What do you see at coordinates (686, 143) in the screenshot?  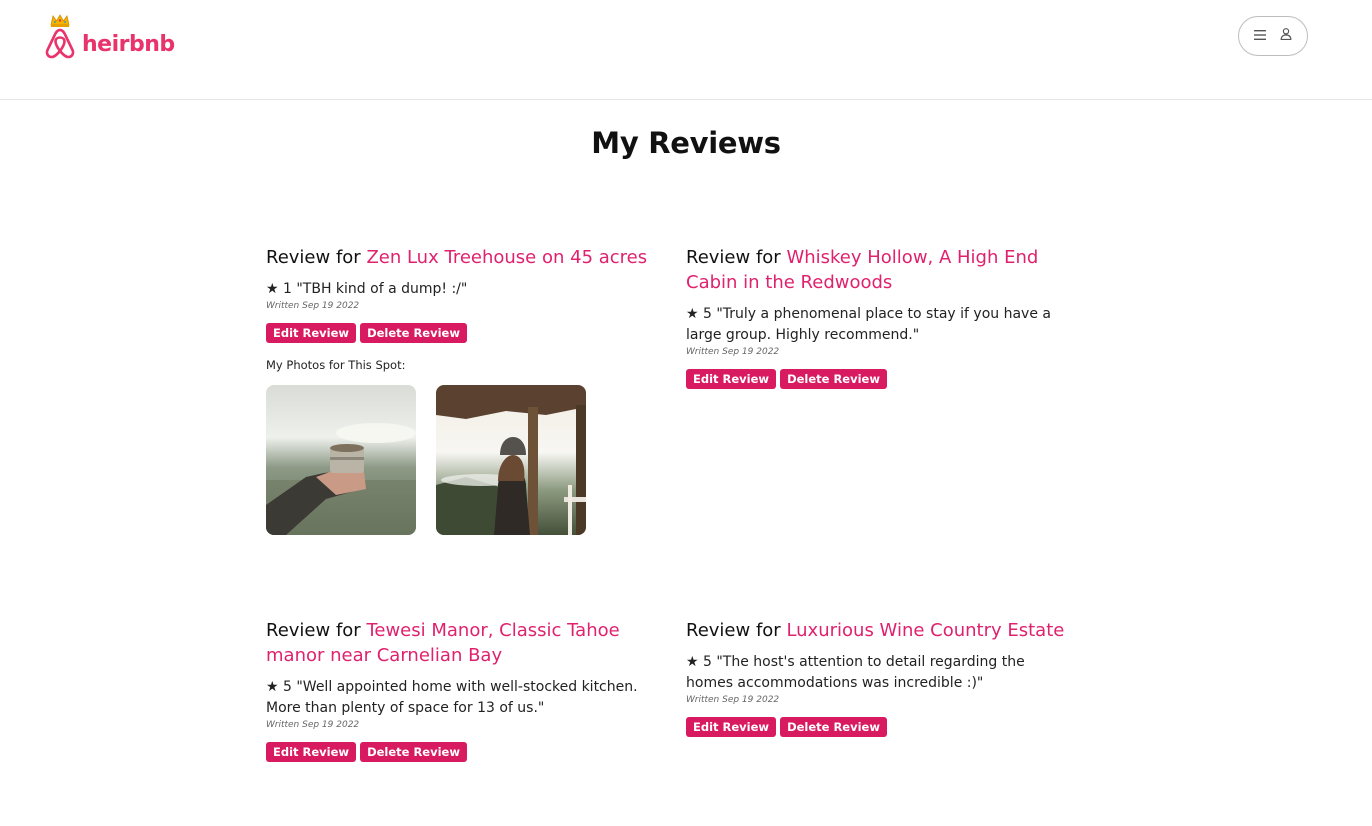 I see `page-title: My Reviews` at bounding box center [686, 143].